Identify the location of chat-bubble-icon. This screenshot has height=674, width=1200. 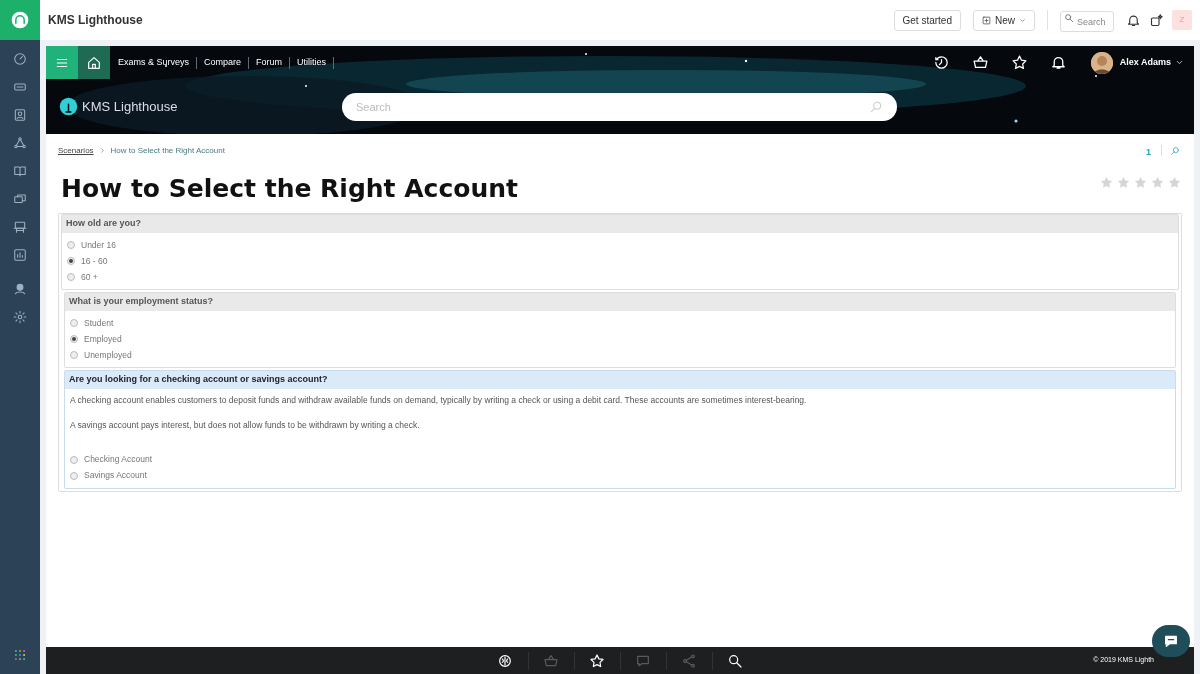
(1171, 641).